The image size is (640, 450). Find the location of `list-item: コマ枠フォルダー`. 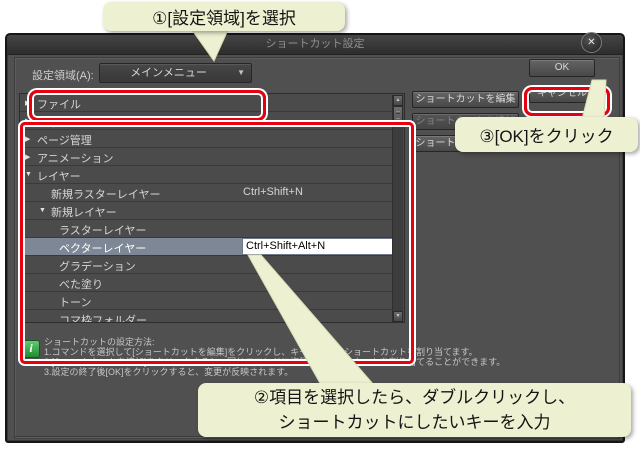

list-item: コマ枠フォルダー is located at coordinates (206, 316).